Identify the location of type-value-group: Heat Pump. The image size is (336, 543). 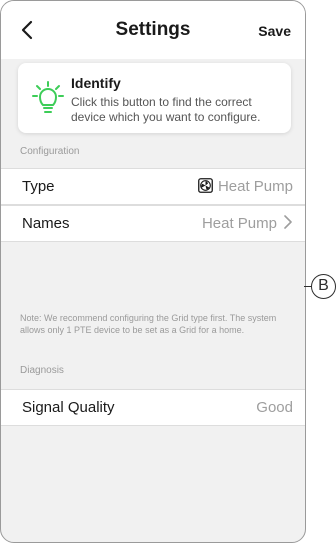
(245, 186).